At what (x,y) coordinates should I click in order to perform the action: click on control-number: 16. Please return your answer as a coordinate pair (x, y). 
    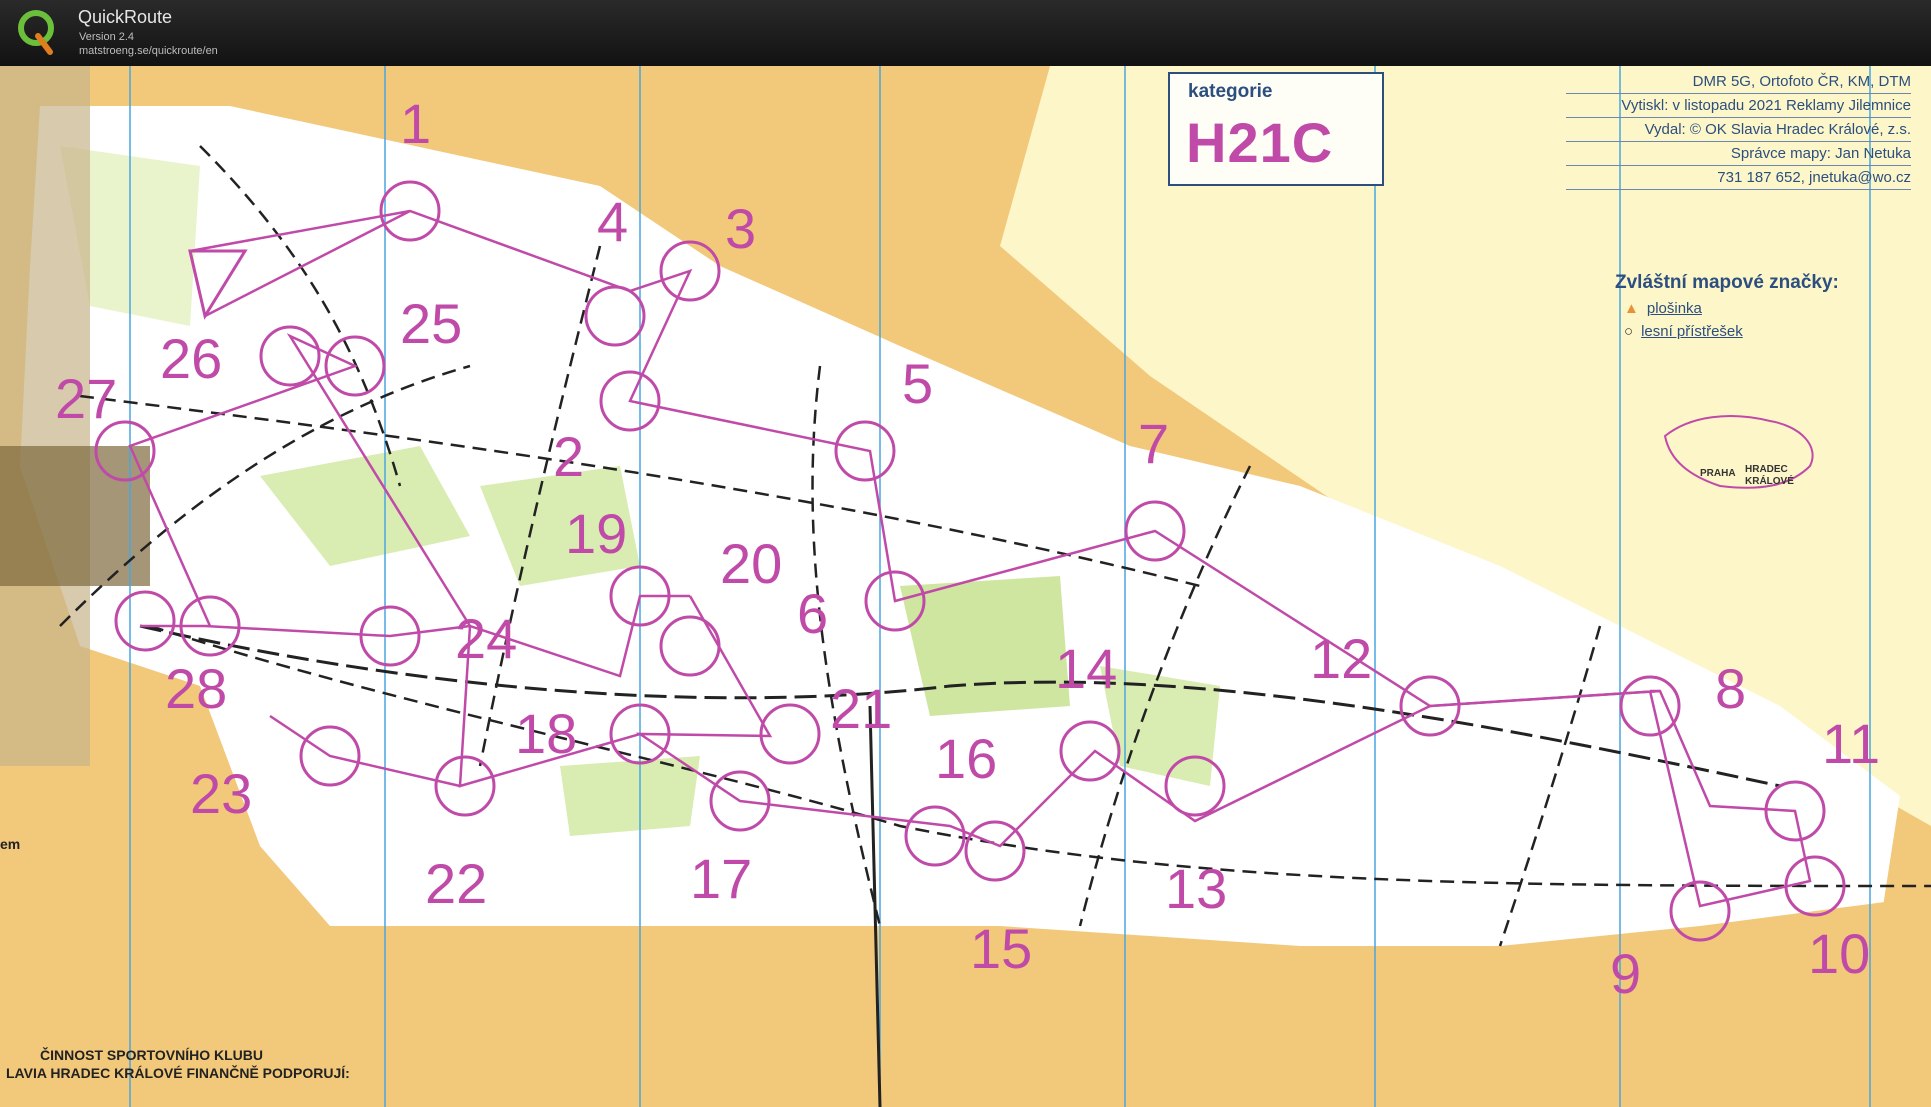
    Looking at the image, I should click on (966, 758).